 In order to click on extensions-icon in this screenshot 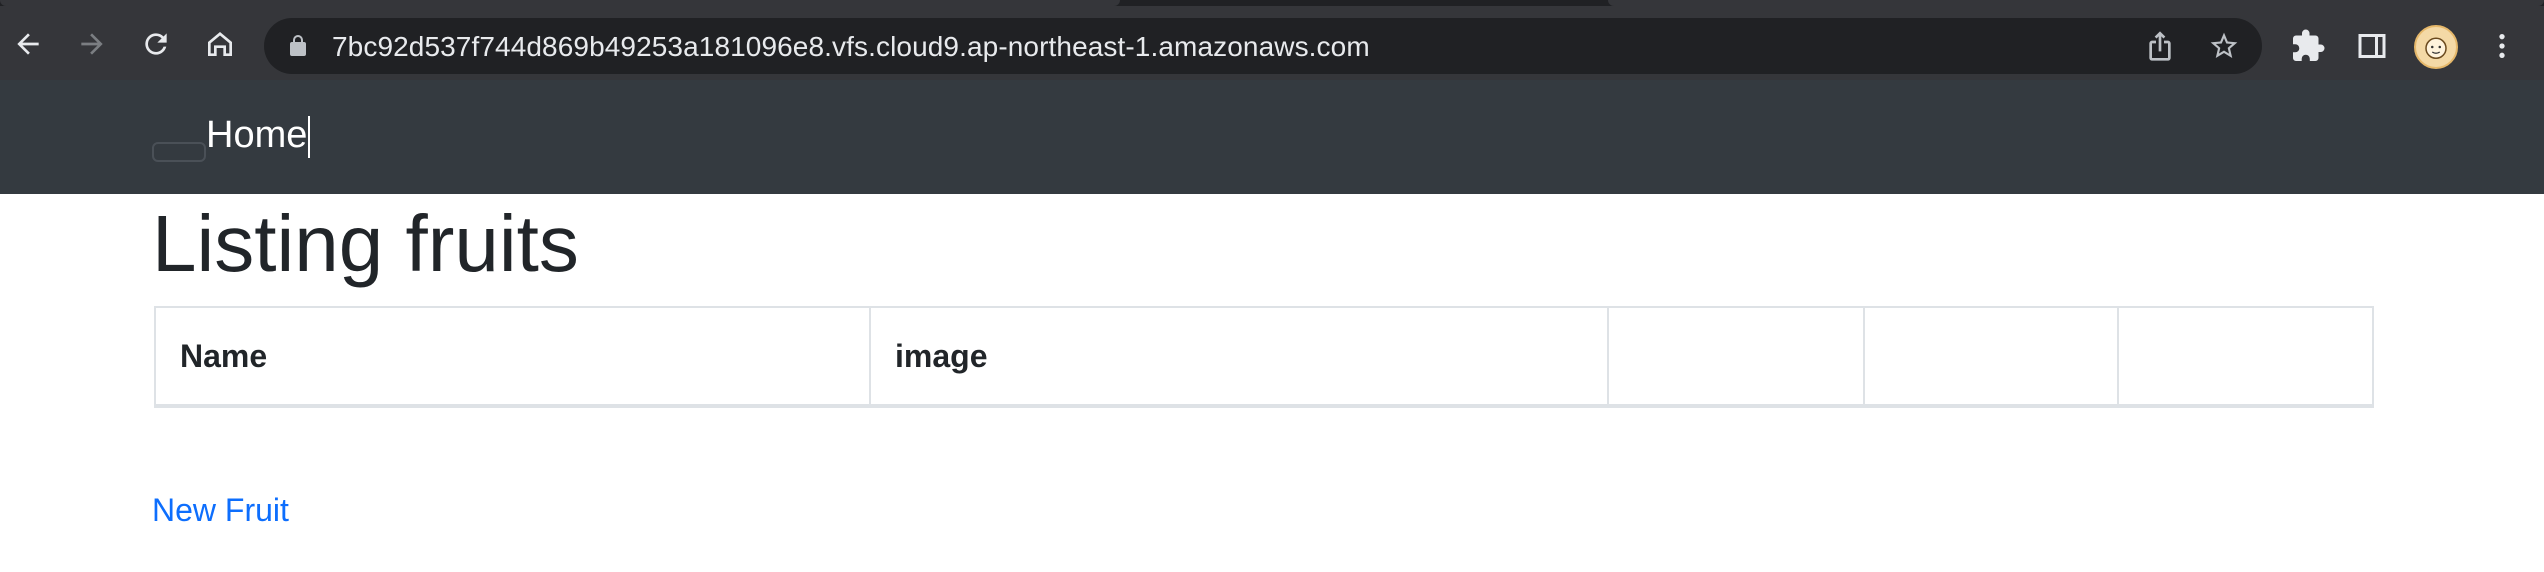, I will do `click(2308, 46)`.